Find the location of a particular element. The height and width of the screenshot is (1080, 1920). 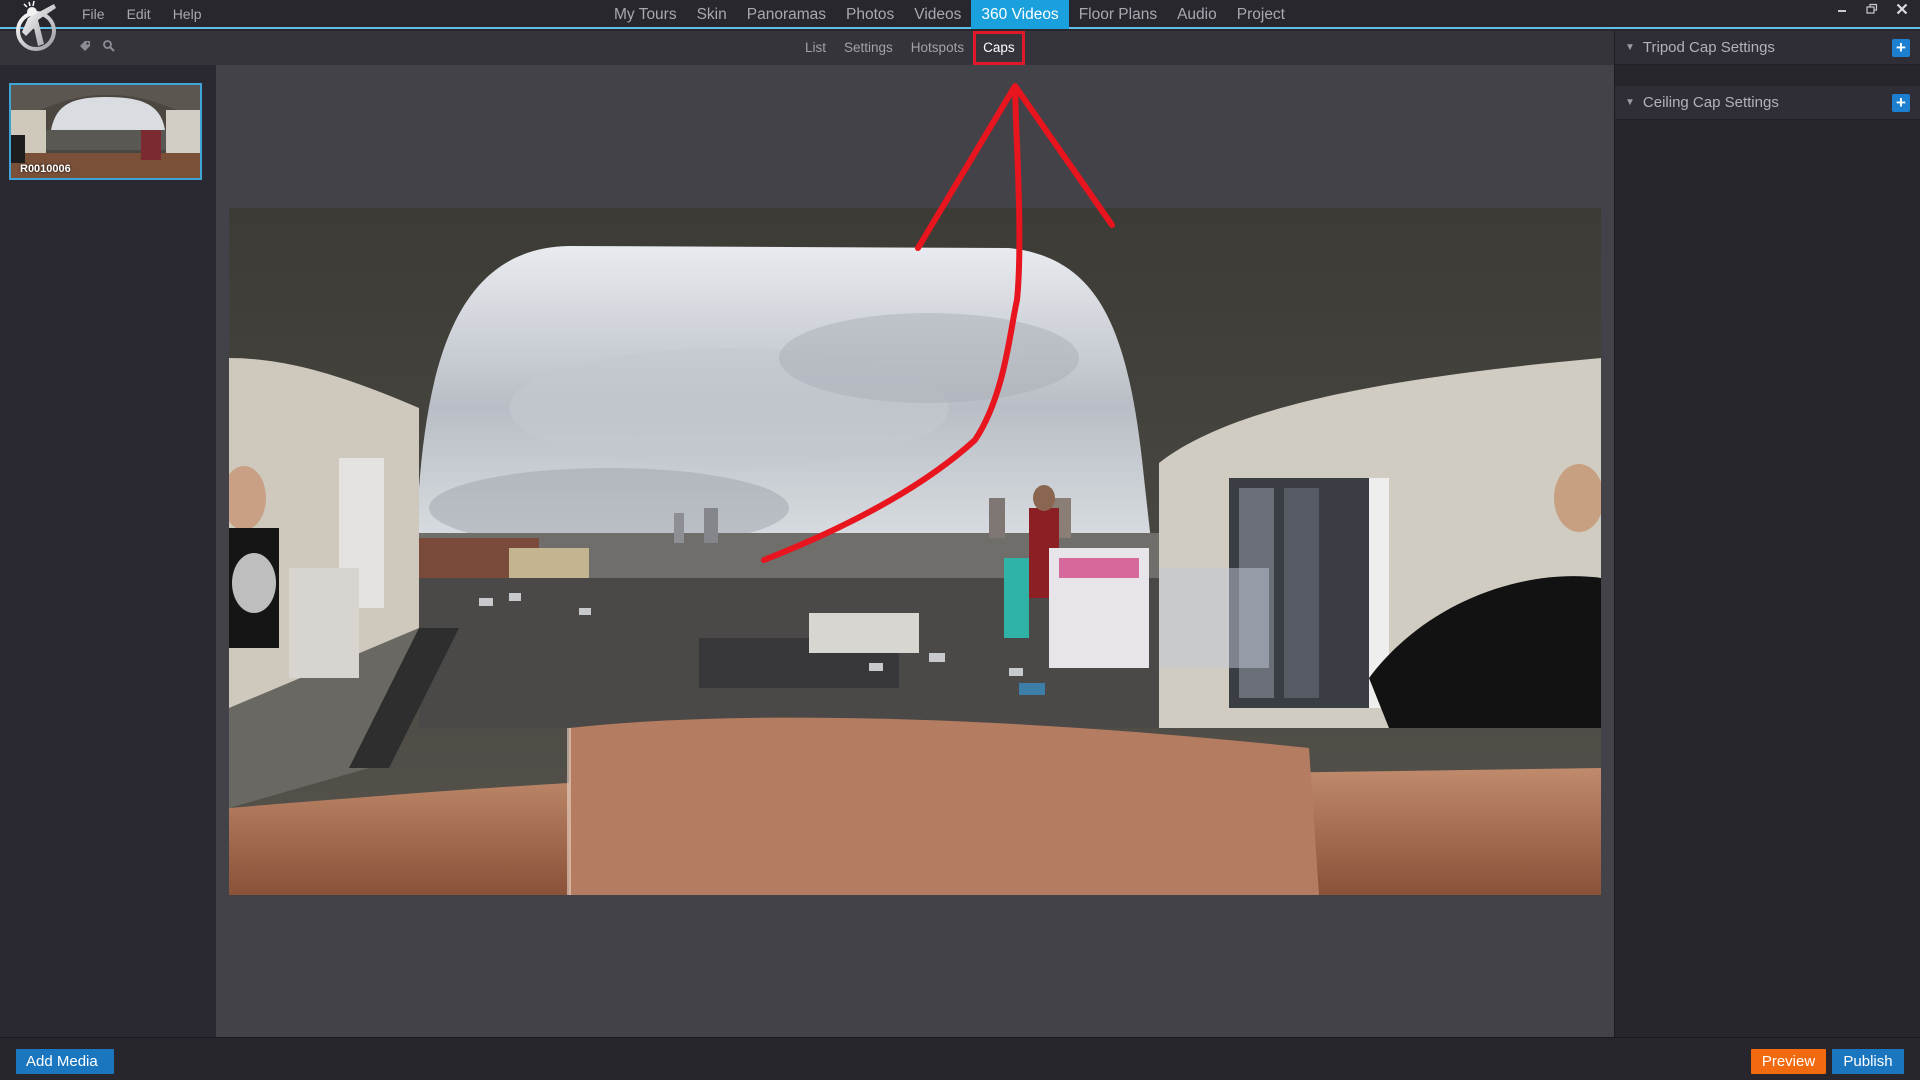

main-menu: File Edit Help is located at coordinates (147, 14).